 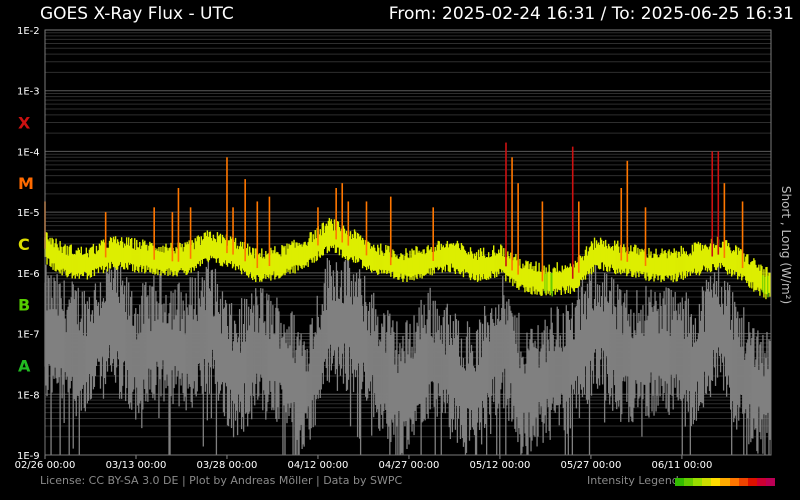 What do you see at coordinates (28, 152) in the screenshot?
I see `y-tick-label: 1E-4` at bounding box center [28, 152].